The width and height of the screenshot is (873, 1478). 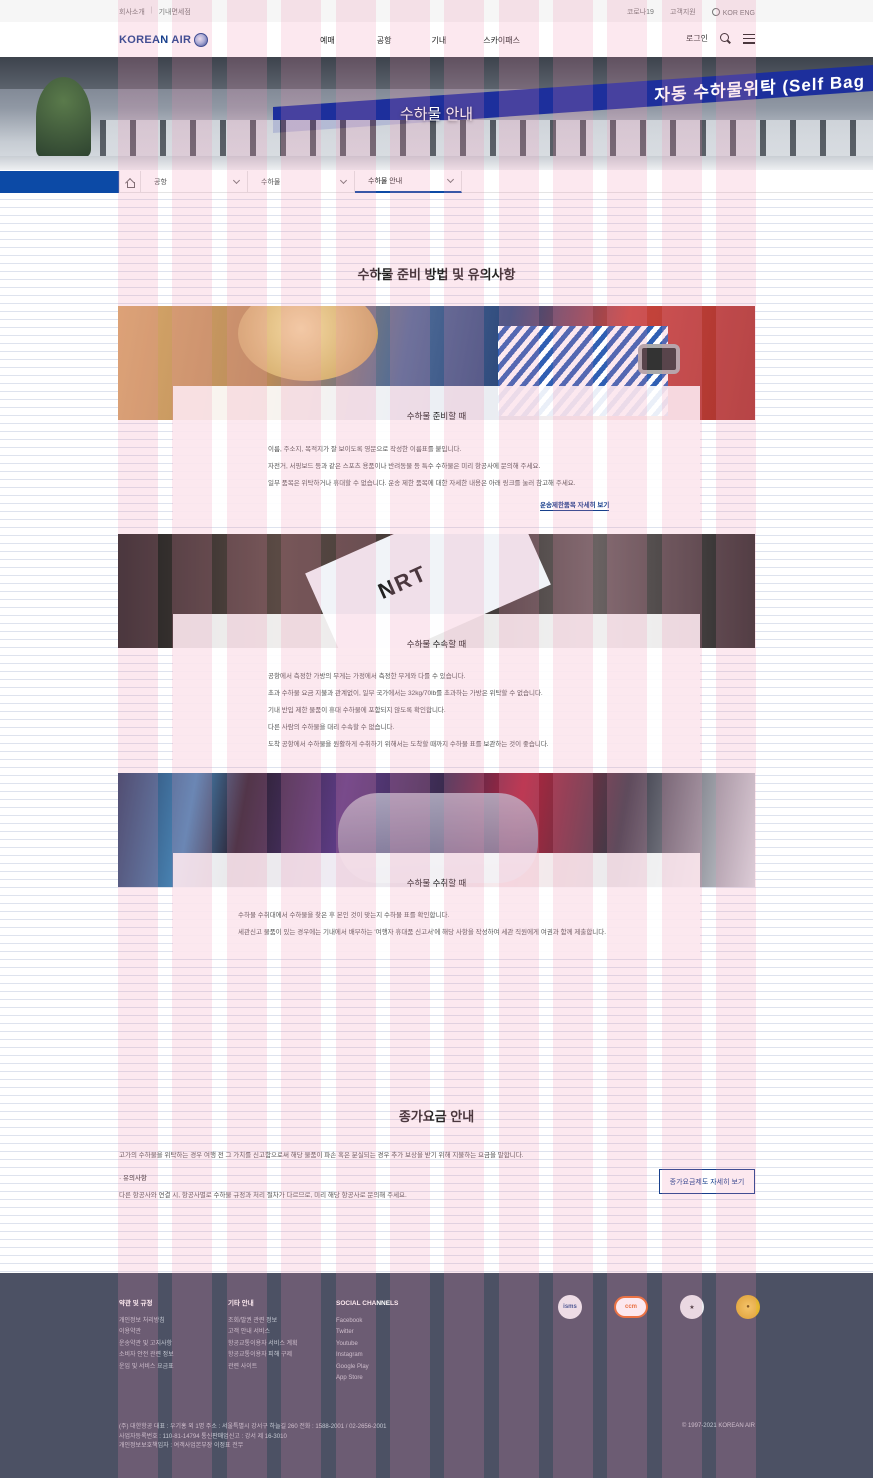 What do you see at coordinates (436, 274) in the screenshot?
I see `section-title: 수하물 준비 방법 및 유의사항` at bounding box center [436, 274].